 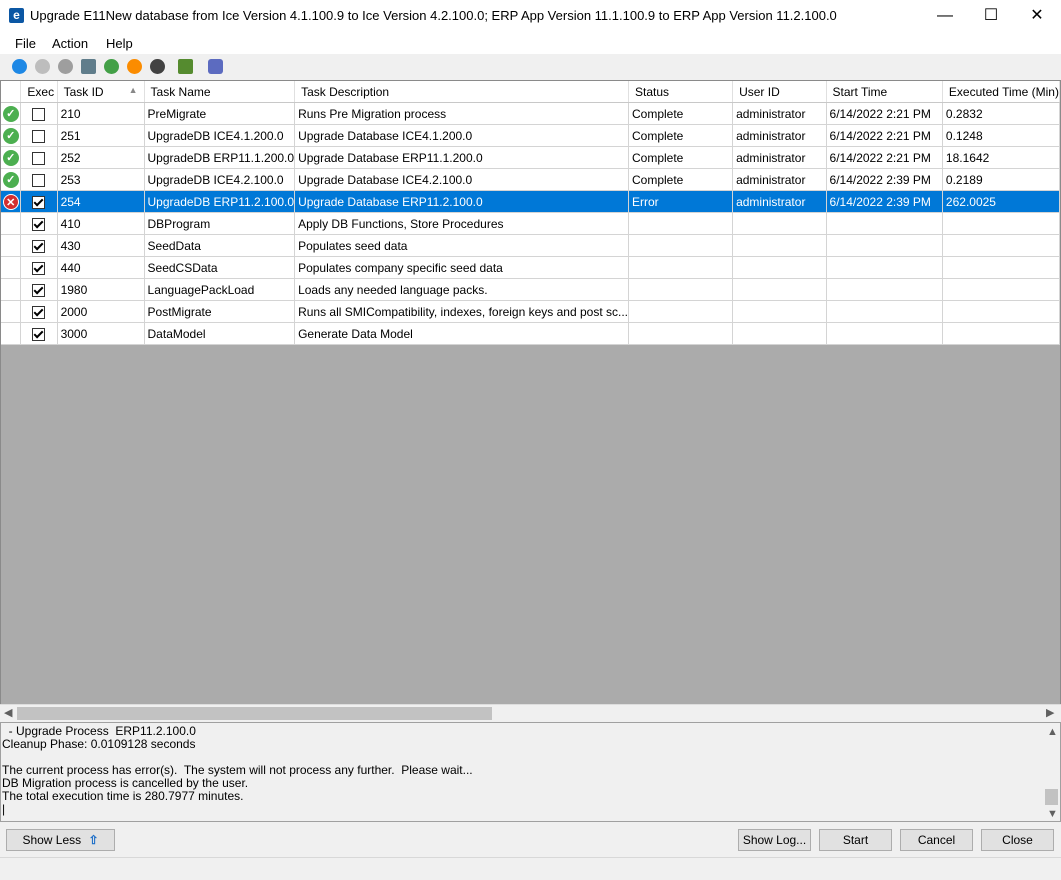 I want to click on horizontal-scrollbar: ◀ ▶, so click(x=530, y=713).